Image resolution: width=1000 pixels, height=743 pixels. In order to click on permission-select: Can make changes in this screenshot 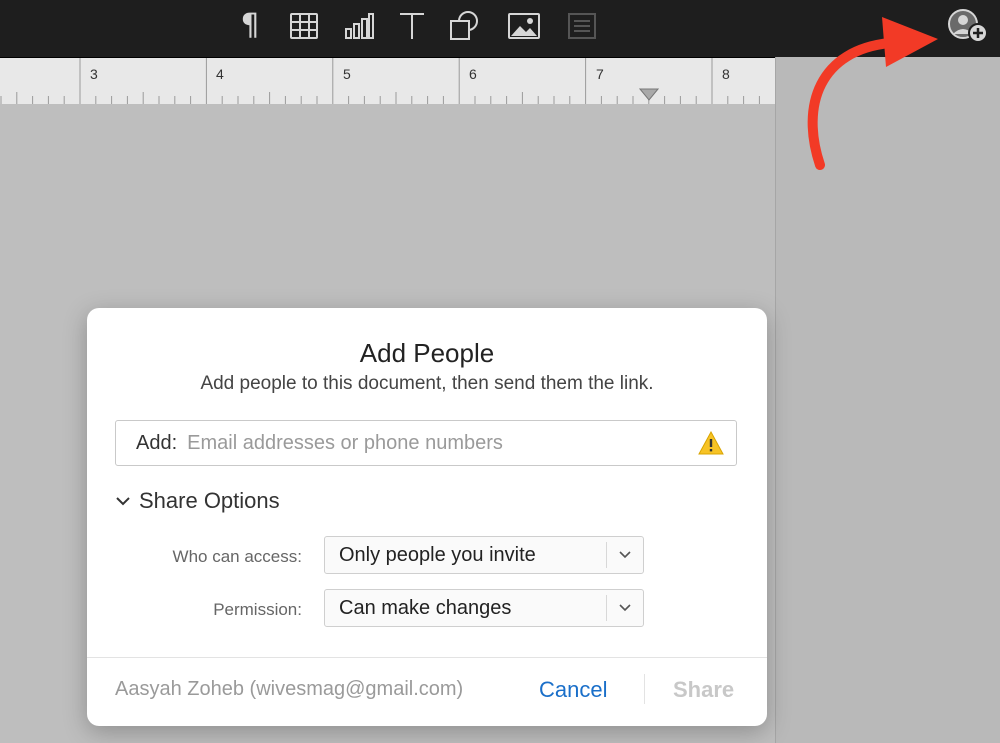, I will do `click(484, 608)`.